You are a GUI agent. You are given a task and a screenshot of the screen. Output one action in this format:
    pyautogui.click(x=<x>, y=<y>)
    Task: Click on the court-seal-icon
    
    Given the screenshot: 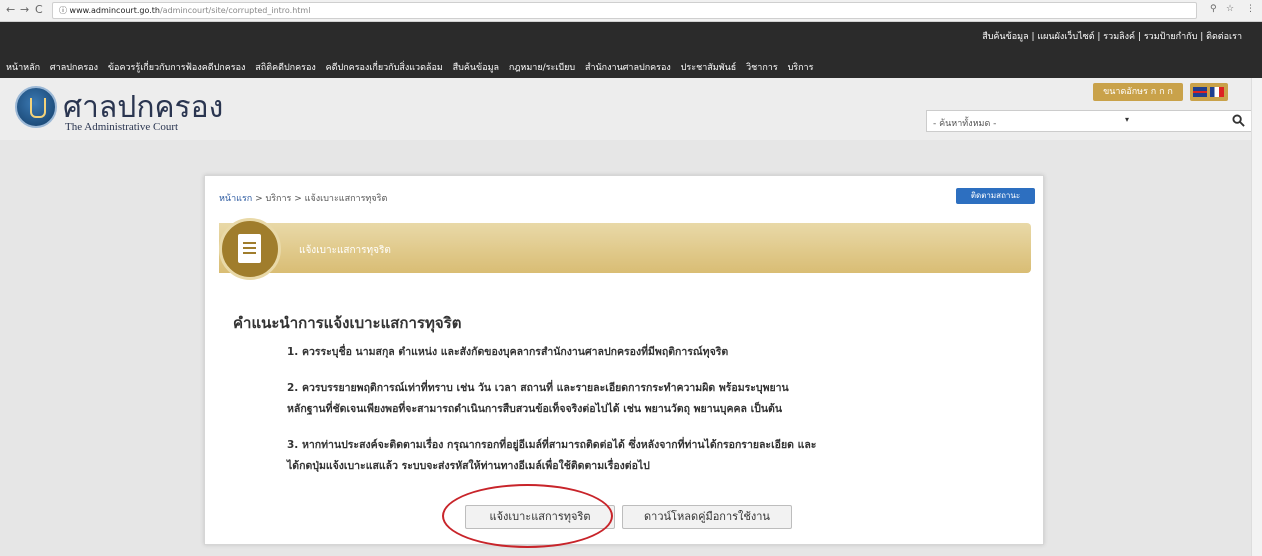 What is the action you would take?
    pyautogui.click(x=36, y=107)
    